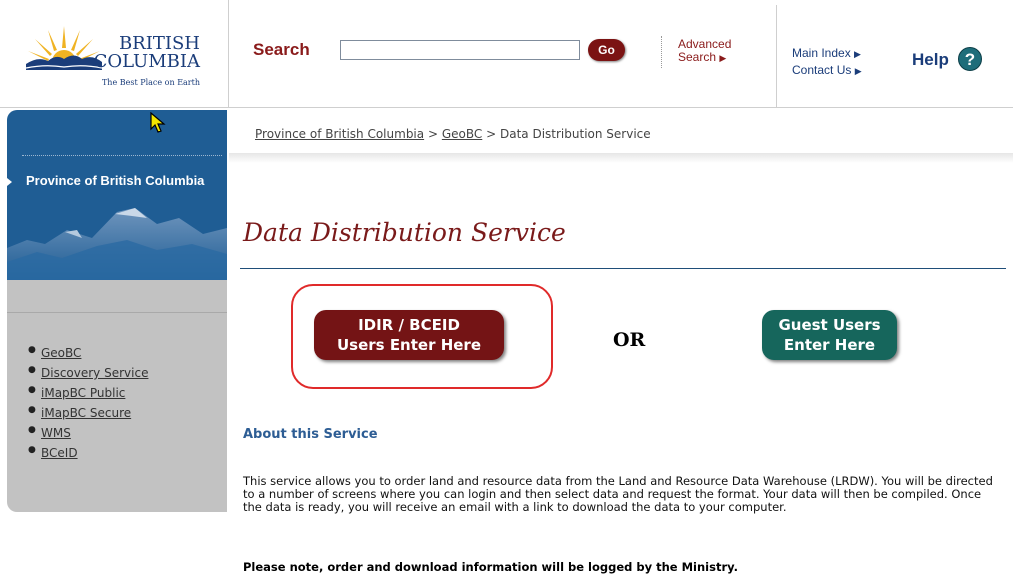 The height and width of the screenshot is (588, 1013). I want to click on search-input, so click(460, 50).